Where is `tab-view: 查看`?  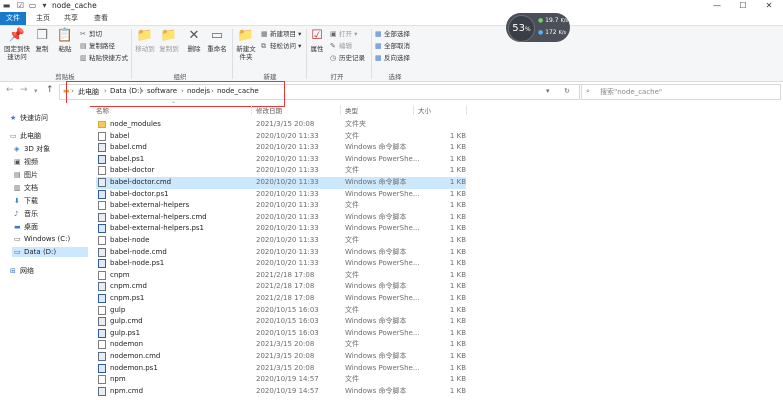 tab-view: 查看 is located at coordinates (101, 18).